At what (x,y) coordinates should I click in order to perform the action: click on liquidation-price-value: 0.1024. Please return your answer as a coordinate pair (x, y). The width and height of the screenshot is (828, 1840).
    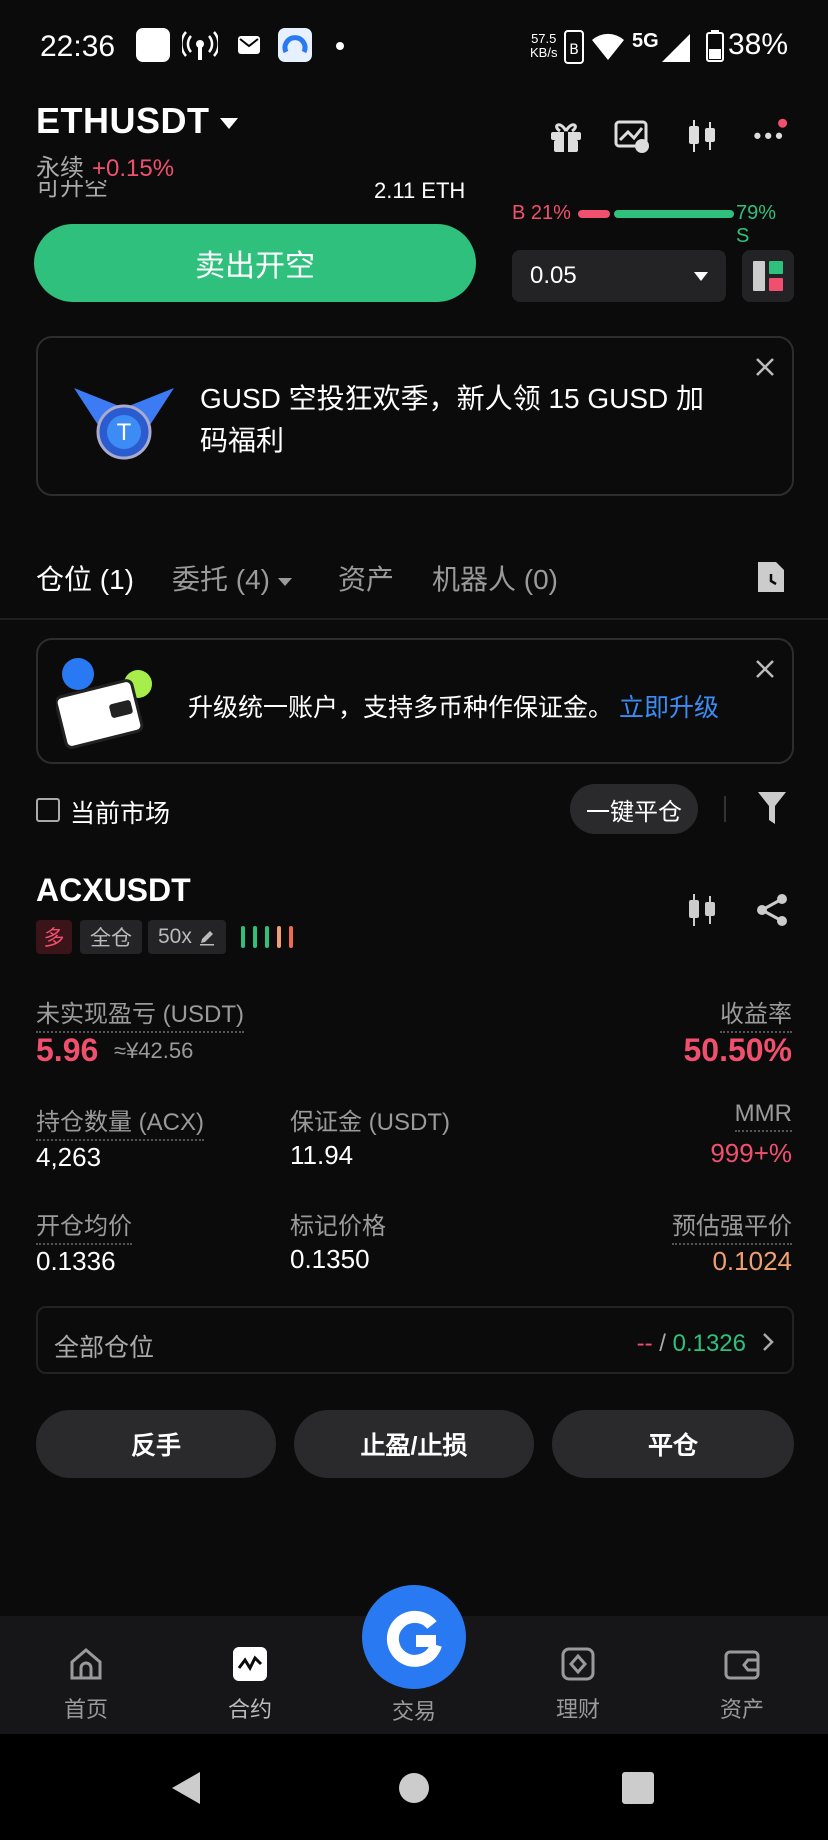
    Looking at the image, I should click on (752, 1261).